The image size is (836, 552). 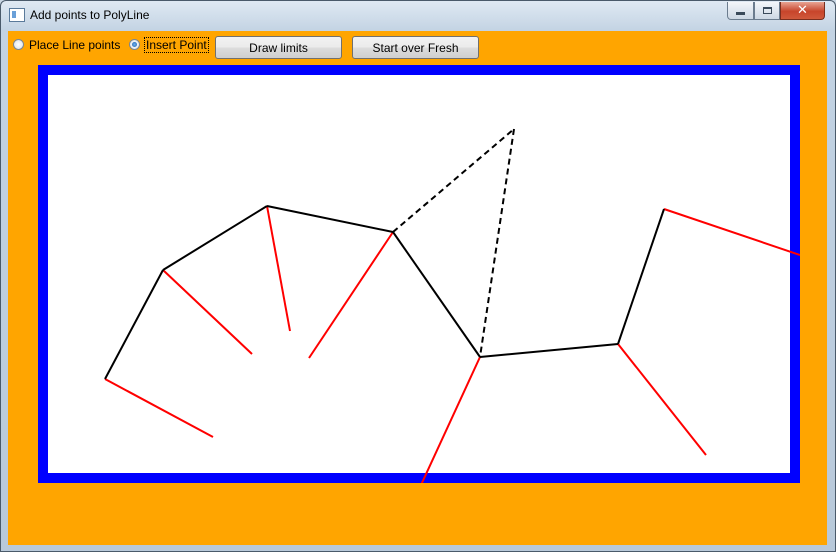 I want to click on radio-place-line-points: Place Line points, so click(x=66, y=44).